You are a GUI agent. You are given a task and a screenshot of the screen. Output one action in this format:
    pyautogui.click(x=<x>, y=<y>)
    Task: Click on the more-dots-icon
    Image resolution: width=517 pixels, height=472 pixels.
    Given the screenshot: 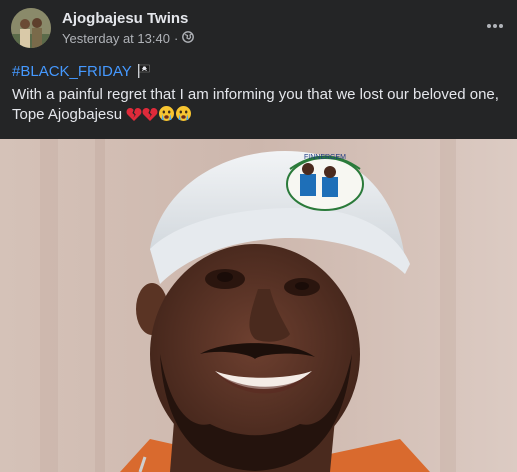 What is the action you would take?
    pyautogui.click(x=495, y=26)
    